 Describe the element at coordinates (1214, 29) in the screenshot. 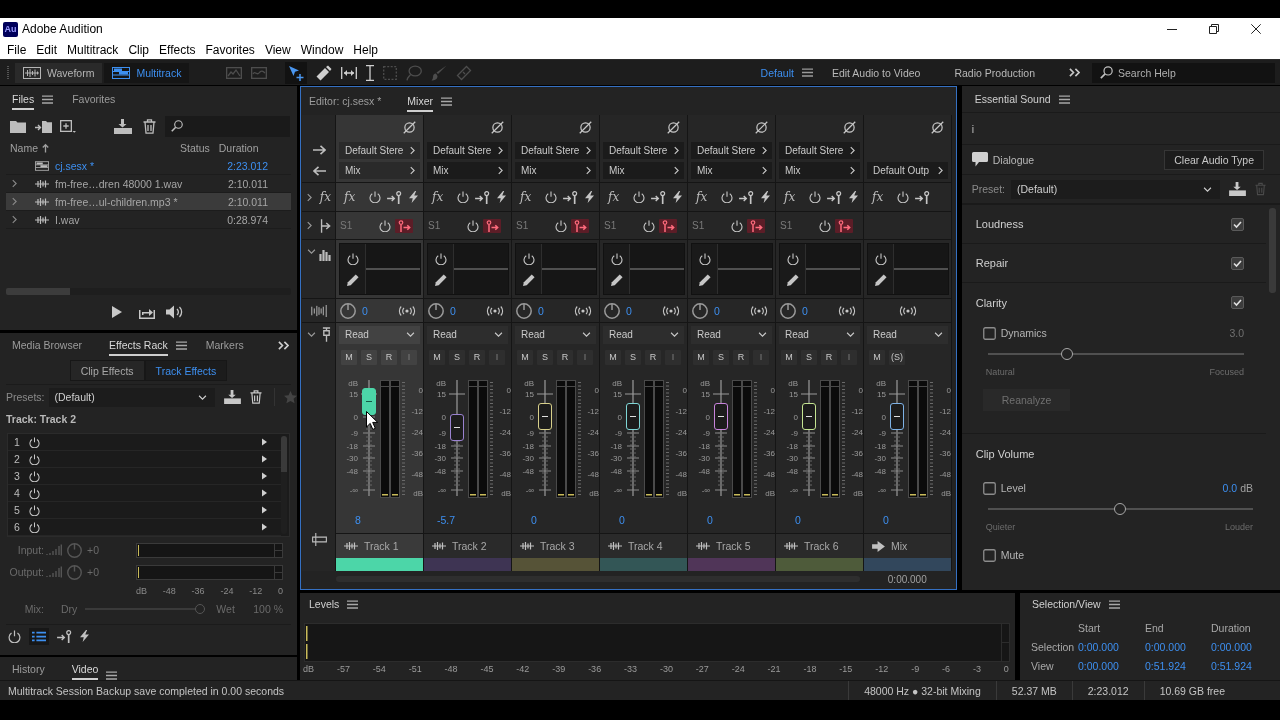

I see `restore-icon` at that location.